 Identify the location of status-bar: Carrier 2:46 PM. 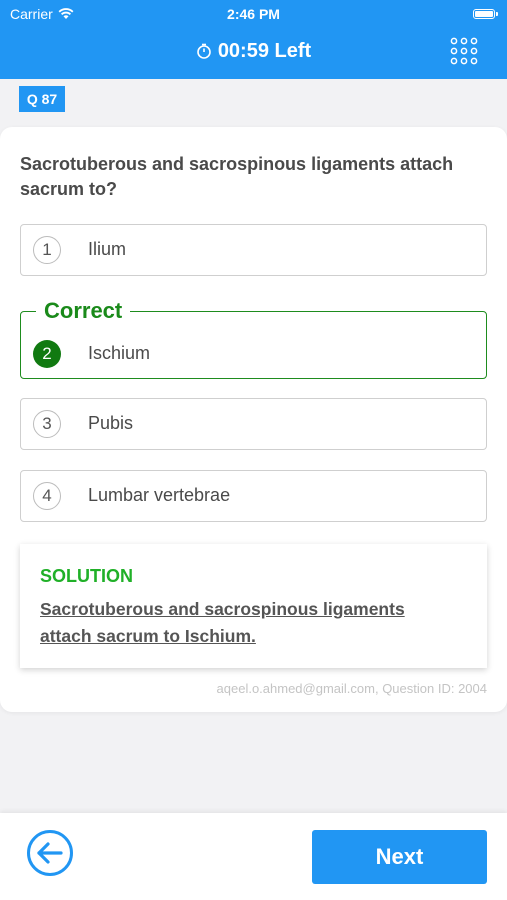
(253, 15).